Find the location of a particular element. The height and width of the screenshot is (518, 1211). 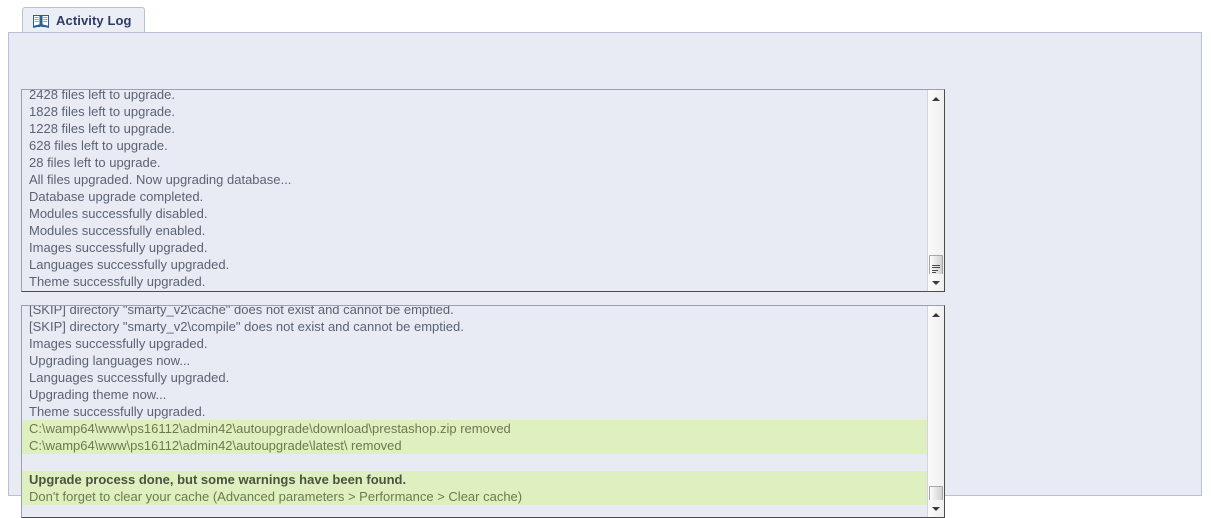

log-line: 628 files left to upgrade. is located at coordinates (98, 145).